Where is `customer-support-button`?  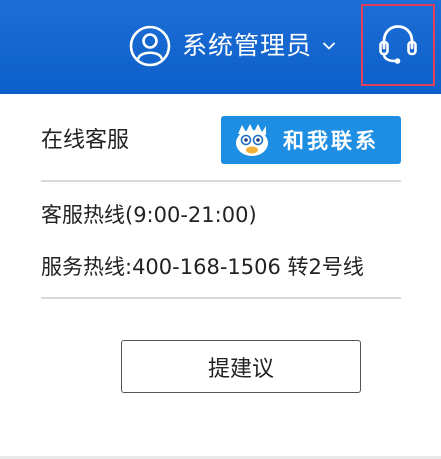 customer-support-button is located at coordinates (398, 45).